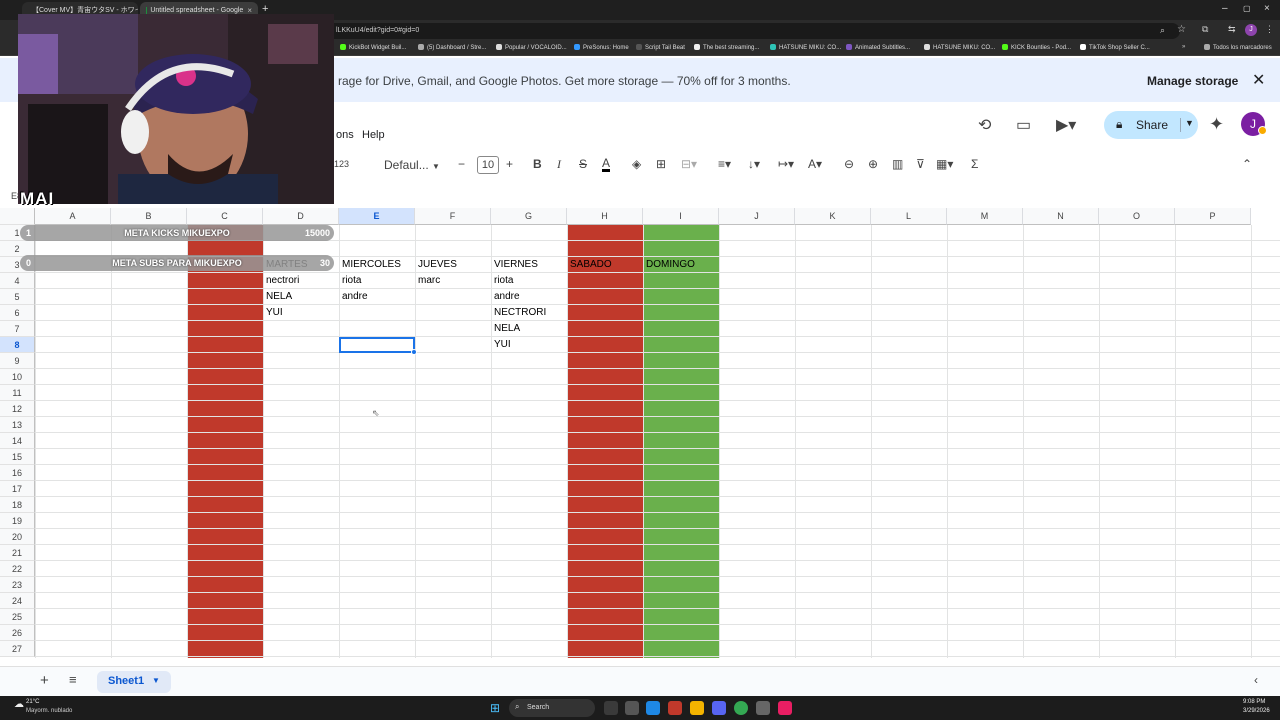  Describe the element at coordinates (17, 345) in the screenshot. I see `row-header-8: 8` at that location.